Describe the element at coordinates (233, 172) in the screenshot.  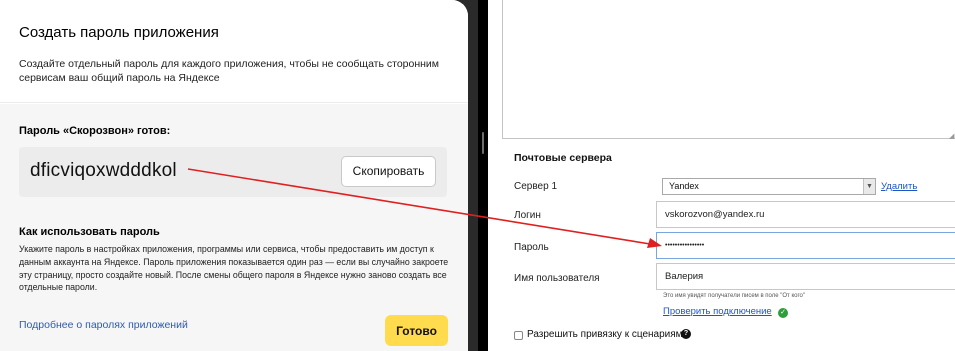
I see `generated-password-box: dficviqoxwdddkol Скопировать` at that location.